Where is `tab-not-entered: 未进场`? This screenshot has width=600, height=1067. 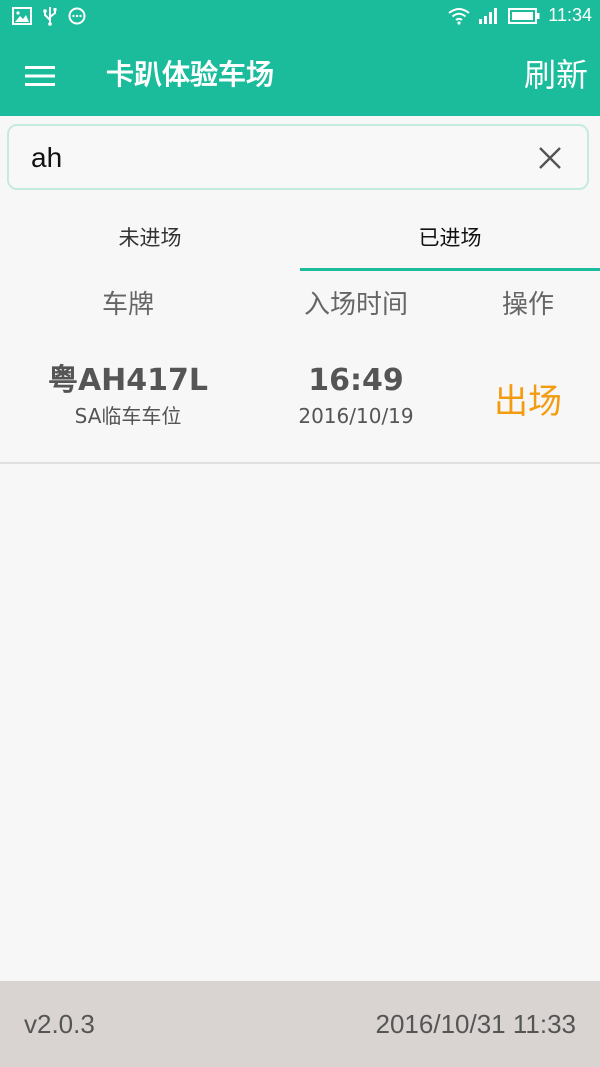 tab-not-entered: 未进场 is located at coordinates (150, 238).